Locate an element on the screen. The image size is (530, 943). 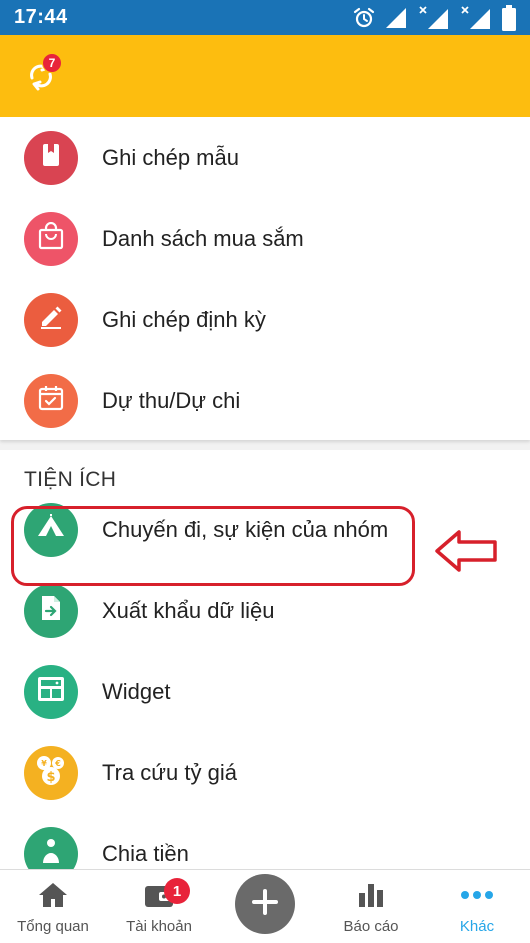
calendar-check-icon is located at coordinates (51, 400).